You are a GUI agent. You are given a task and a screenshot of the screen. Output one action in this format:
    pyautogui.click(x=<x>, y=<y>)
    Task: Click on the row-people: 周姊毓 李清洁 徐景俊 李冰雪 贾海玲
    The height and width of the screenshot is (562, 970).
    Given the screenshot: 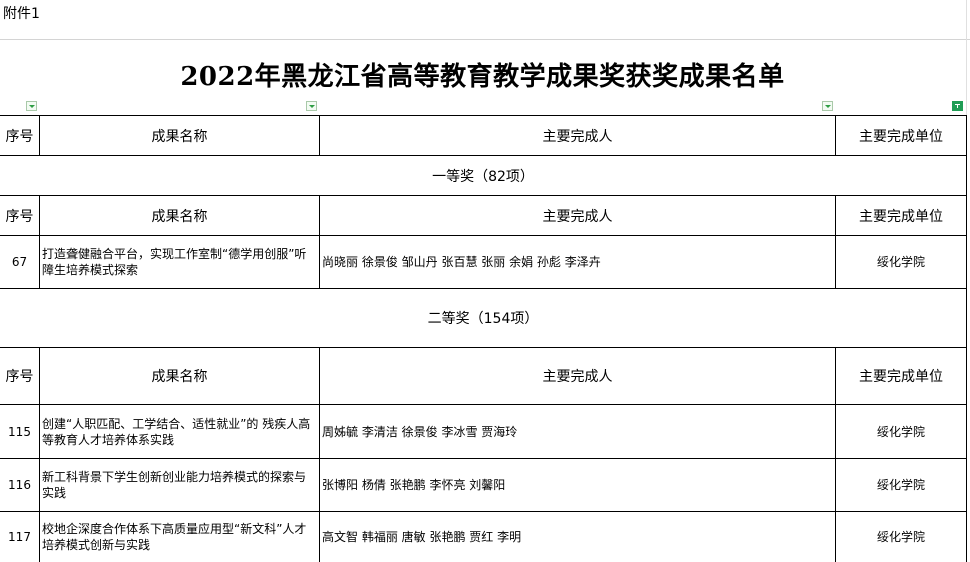 What is the action you would take?
    pyautogui.click(x=577, y=431)
    